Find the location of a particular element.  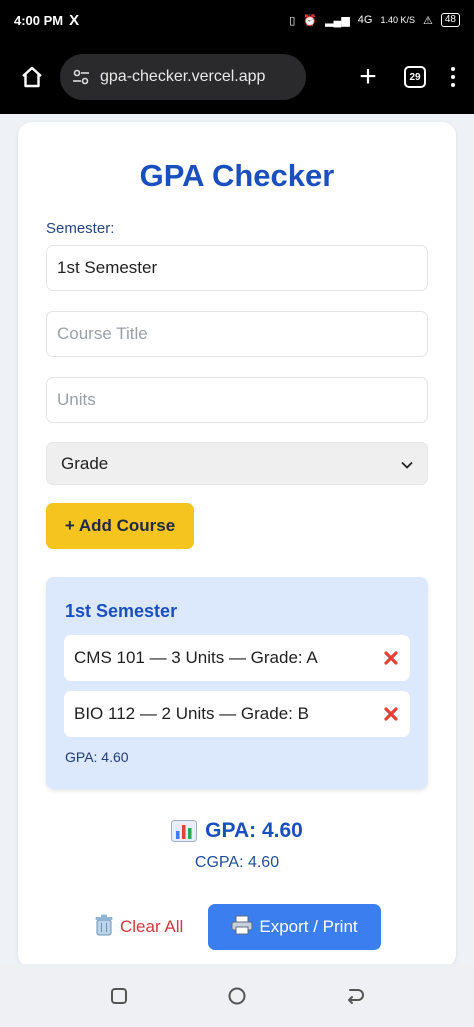

net-speed: 1.40 K/S is located at coordinates (397, 20).